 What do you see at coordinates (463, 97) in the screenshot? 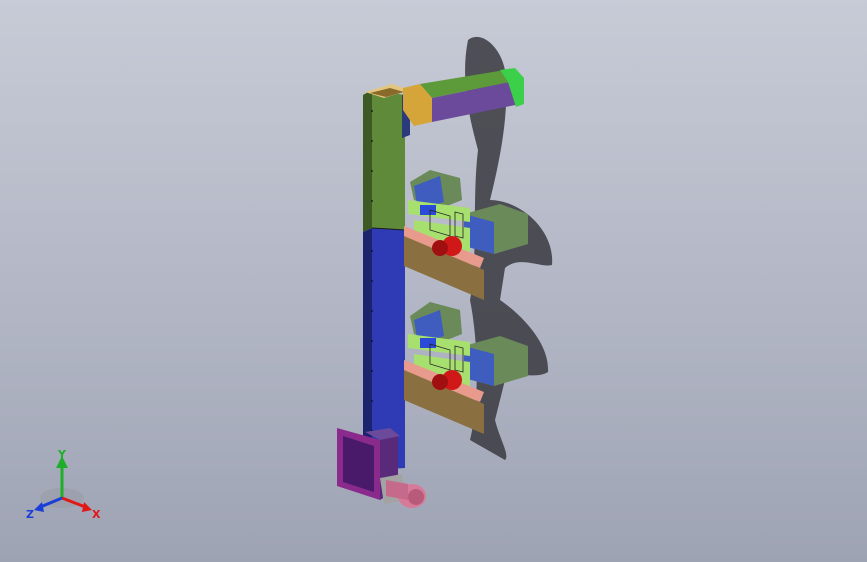
I see `top-discharge-chute` at bounding box center [463, 97].